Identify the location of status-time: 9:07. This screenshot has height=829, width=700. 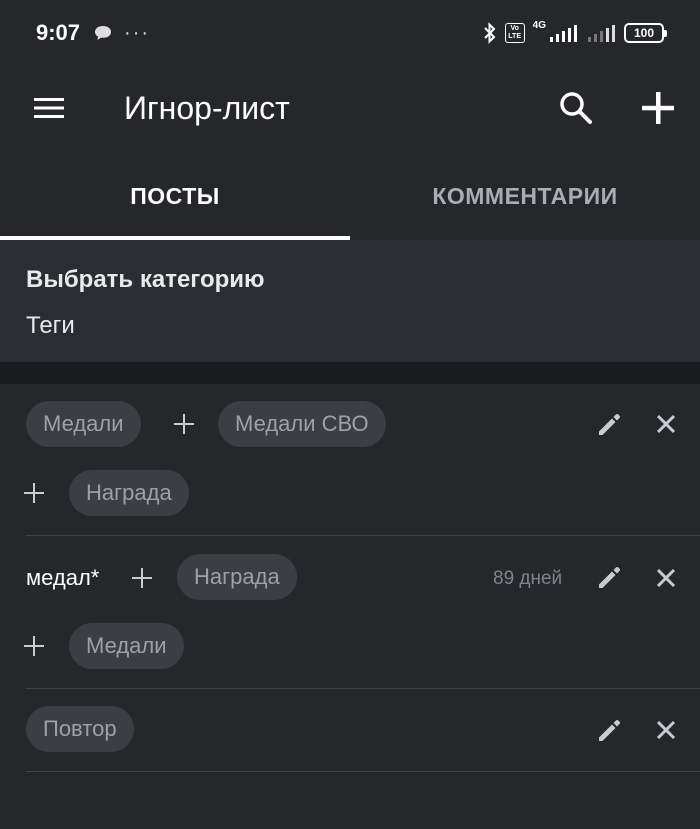
(58, 32).